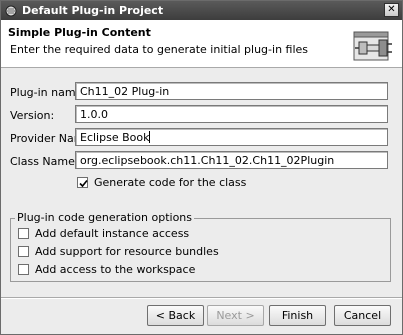  What do you see at coordinates (125, 91) in the screenshot?
I see `plugin-name-value: Ch11_02 Plug-in` at bounding box center [125, 91].